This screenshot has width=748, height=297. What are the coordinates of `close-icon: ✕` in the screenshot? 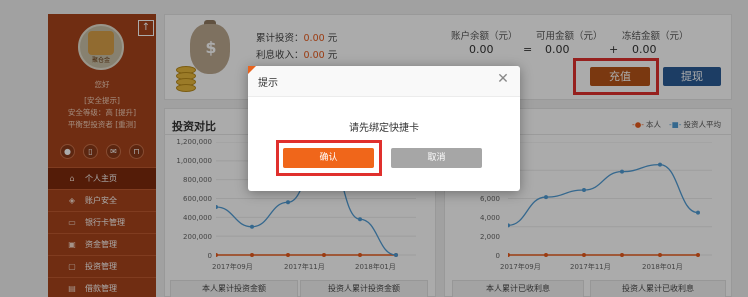 It's located at (503, 79).